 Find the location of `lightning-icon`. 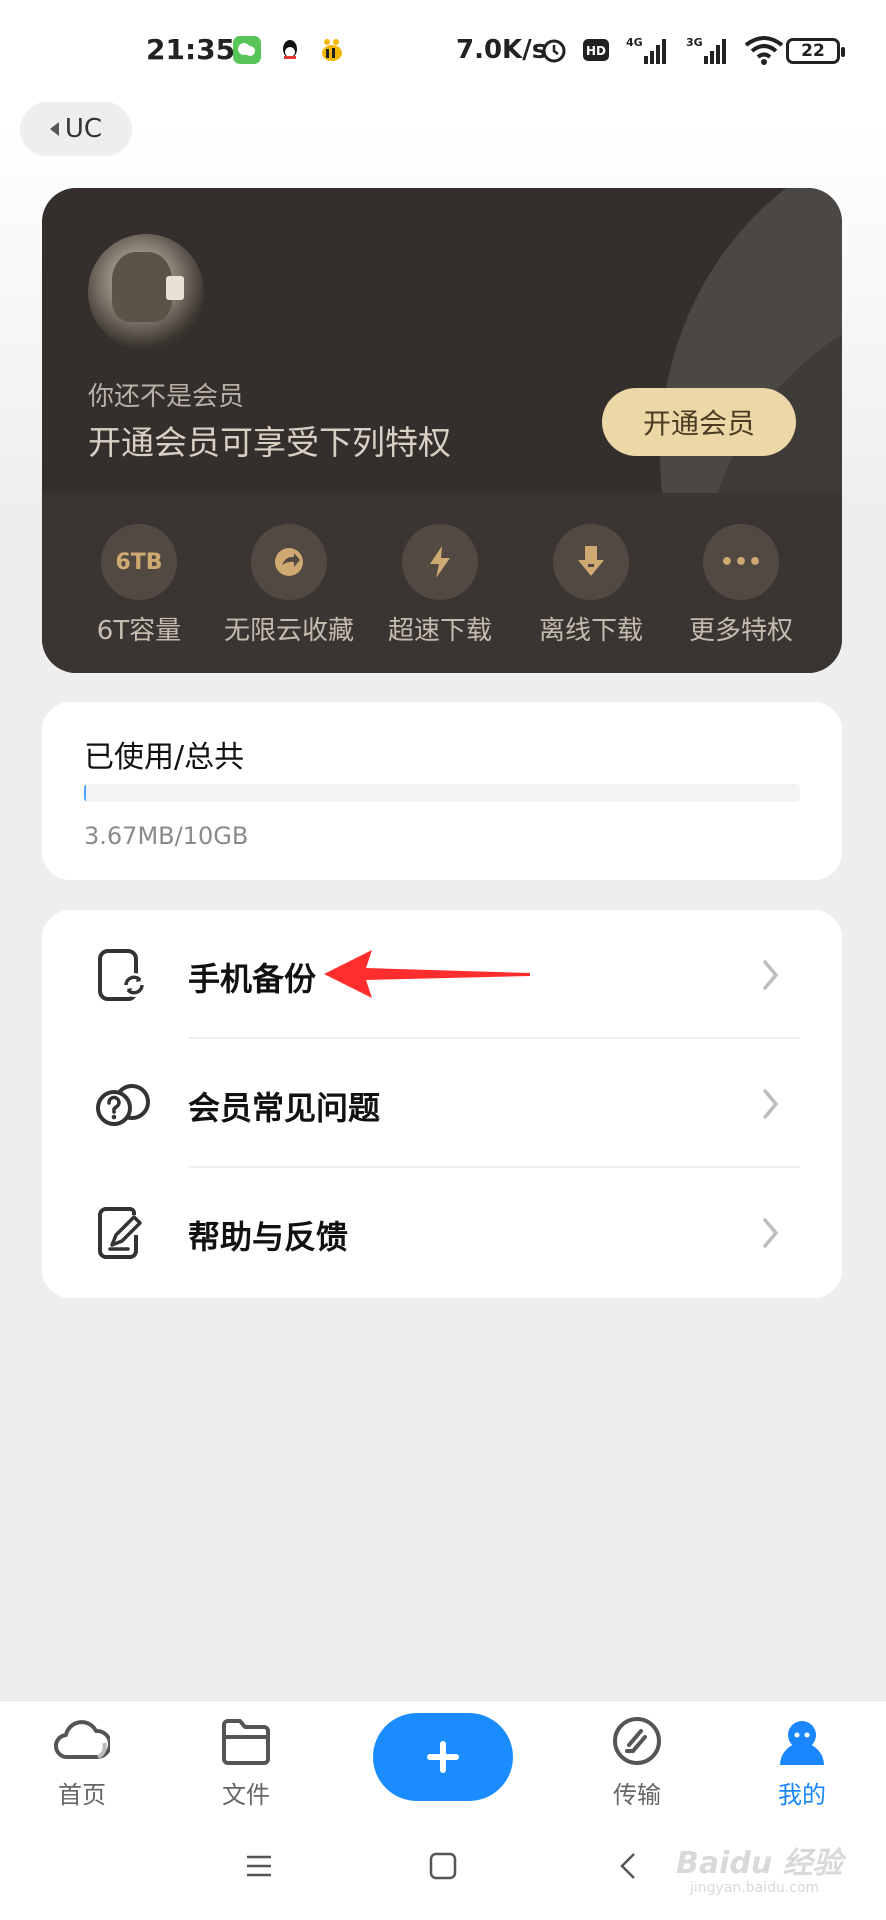

lightning-icon is located at coordinates (440, 562).